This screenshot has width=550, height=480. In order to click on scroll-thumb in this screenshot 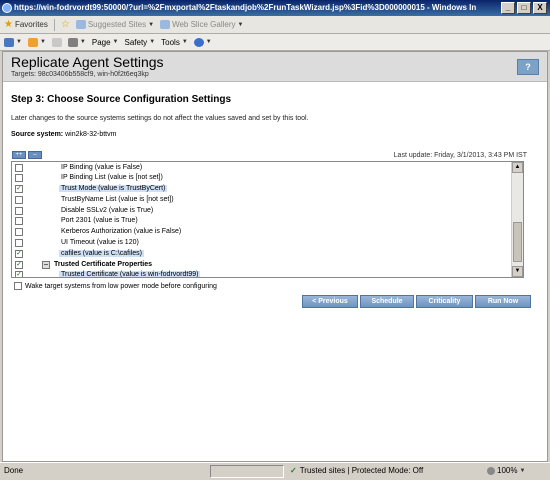, I will do `click(517, 242)`.